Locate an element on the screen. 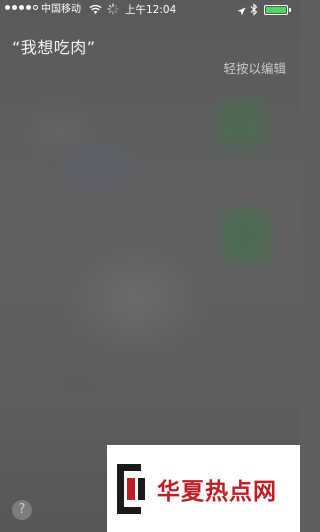  watermark: 华夏热点网 is located at coordinates (203, 488).